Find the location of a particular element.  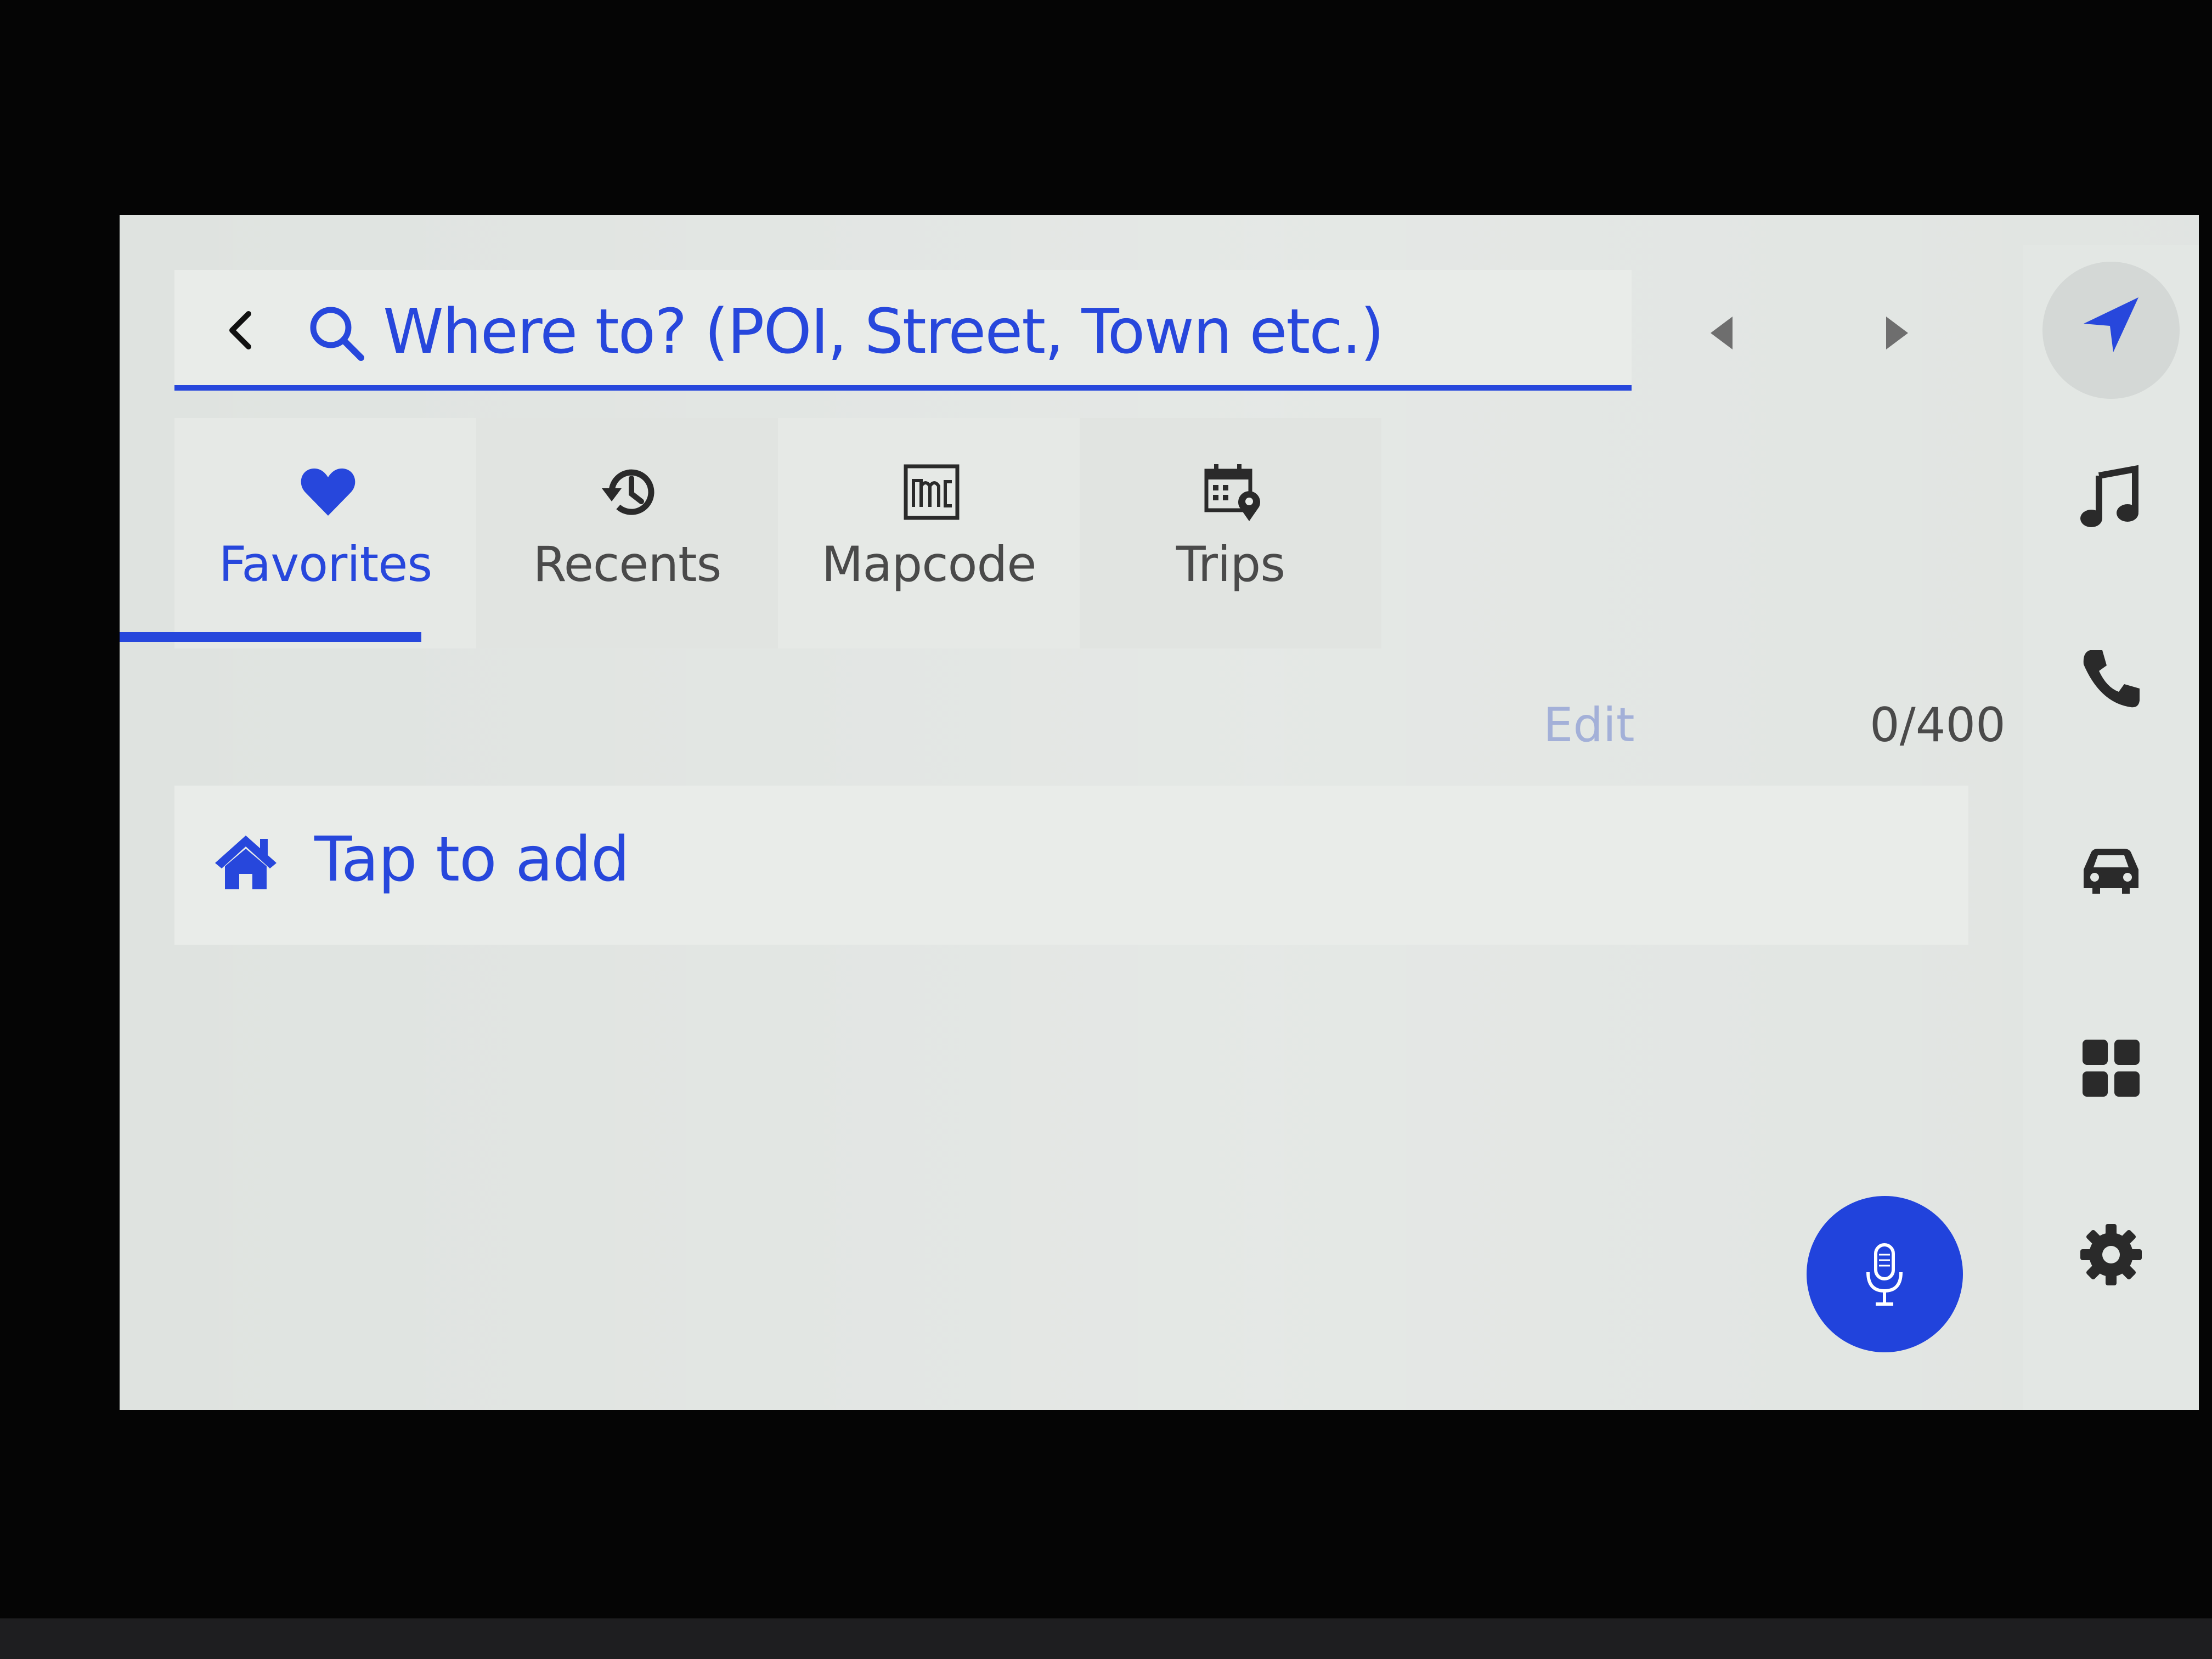

music-note-icon is located at coordinates (2109, 496).